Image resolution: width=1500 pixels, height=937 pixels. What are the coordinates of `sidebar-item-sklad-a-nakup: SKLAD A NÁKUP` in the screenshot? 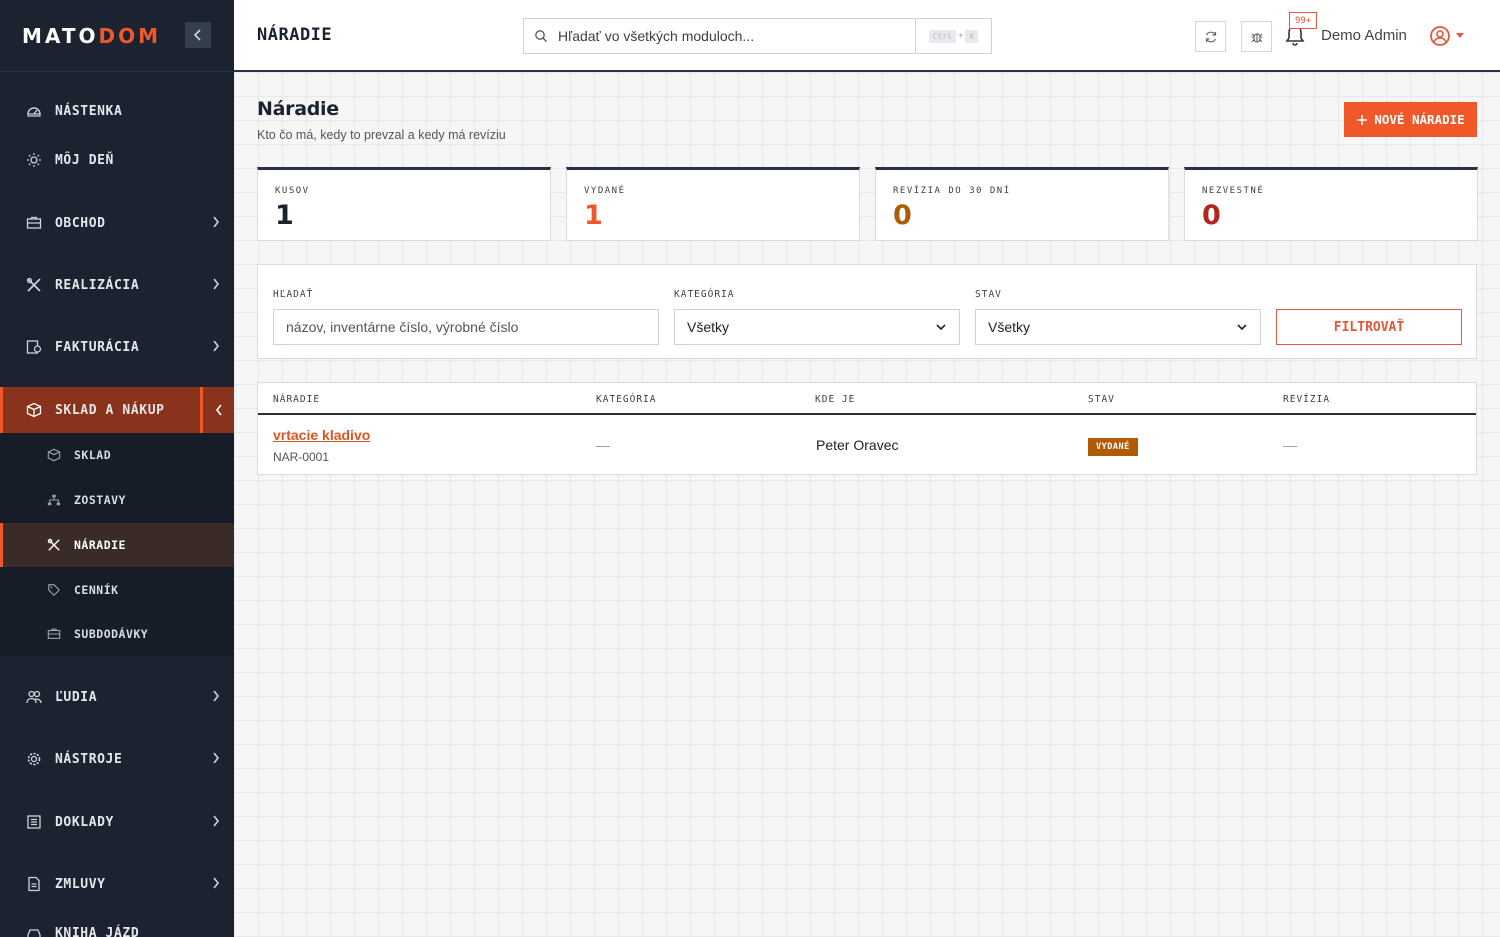 It's located at (117, 410).